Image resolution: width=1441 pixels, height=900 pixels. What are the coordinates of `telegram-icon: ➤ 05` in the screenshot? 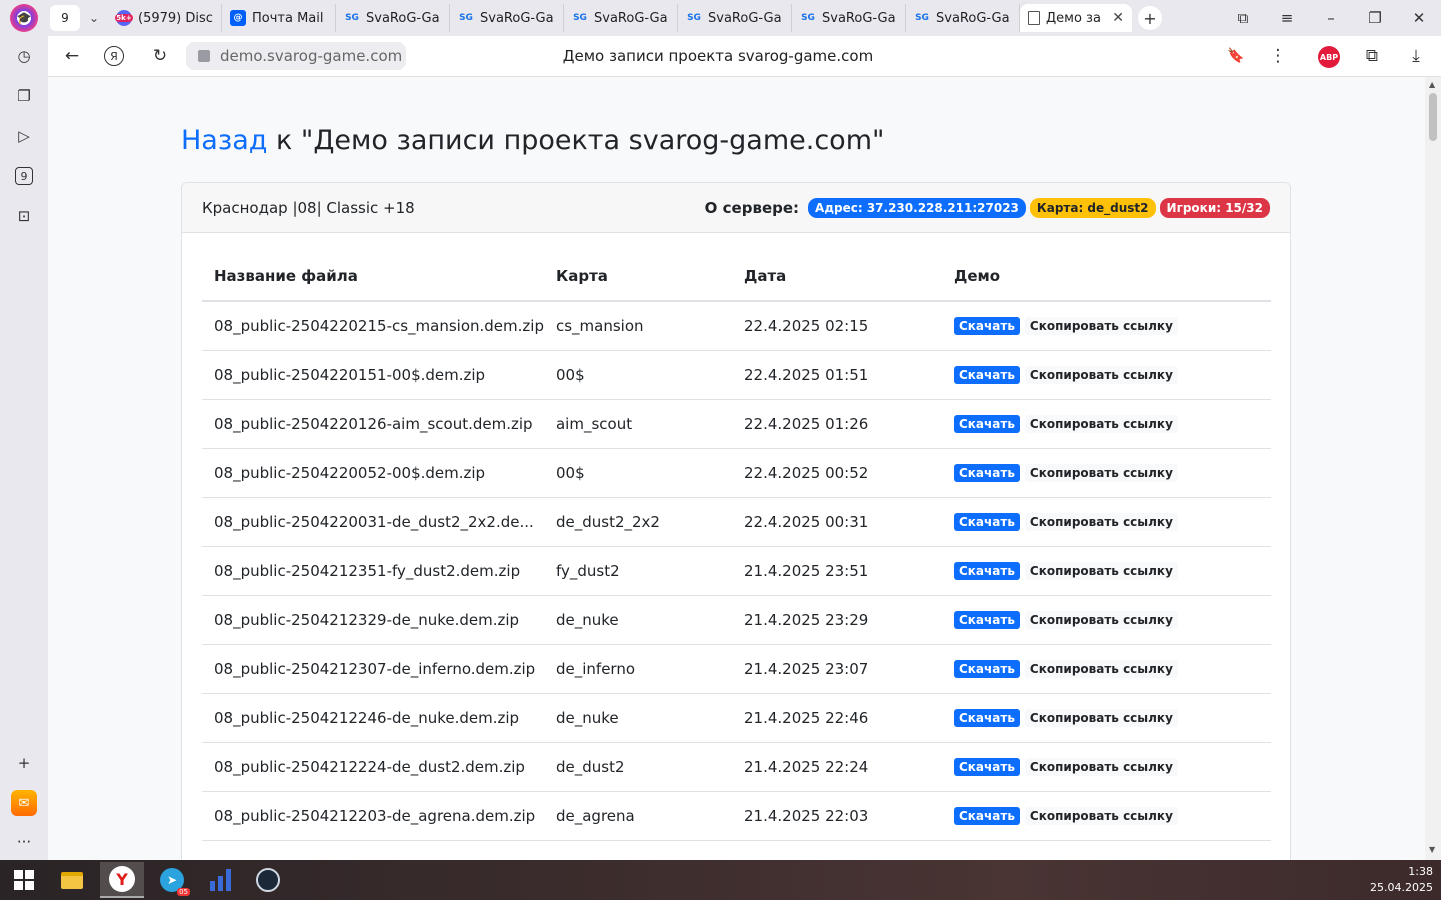 It's located at (172, 880).